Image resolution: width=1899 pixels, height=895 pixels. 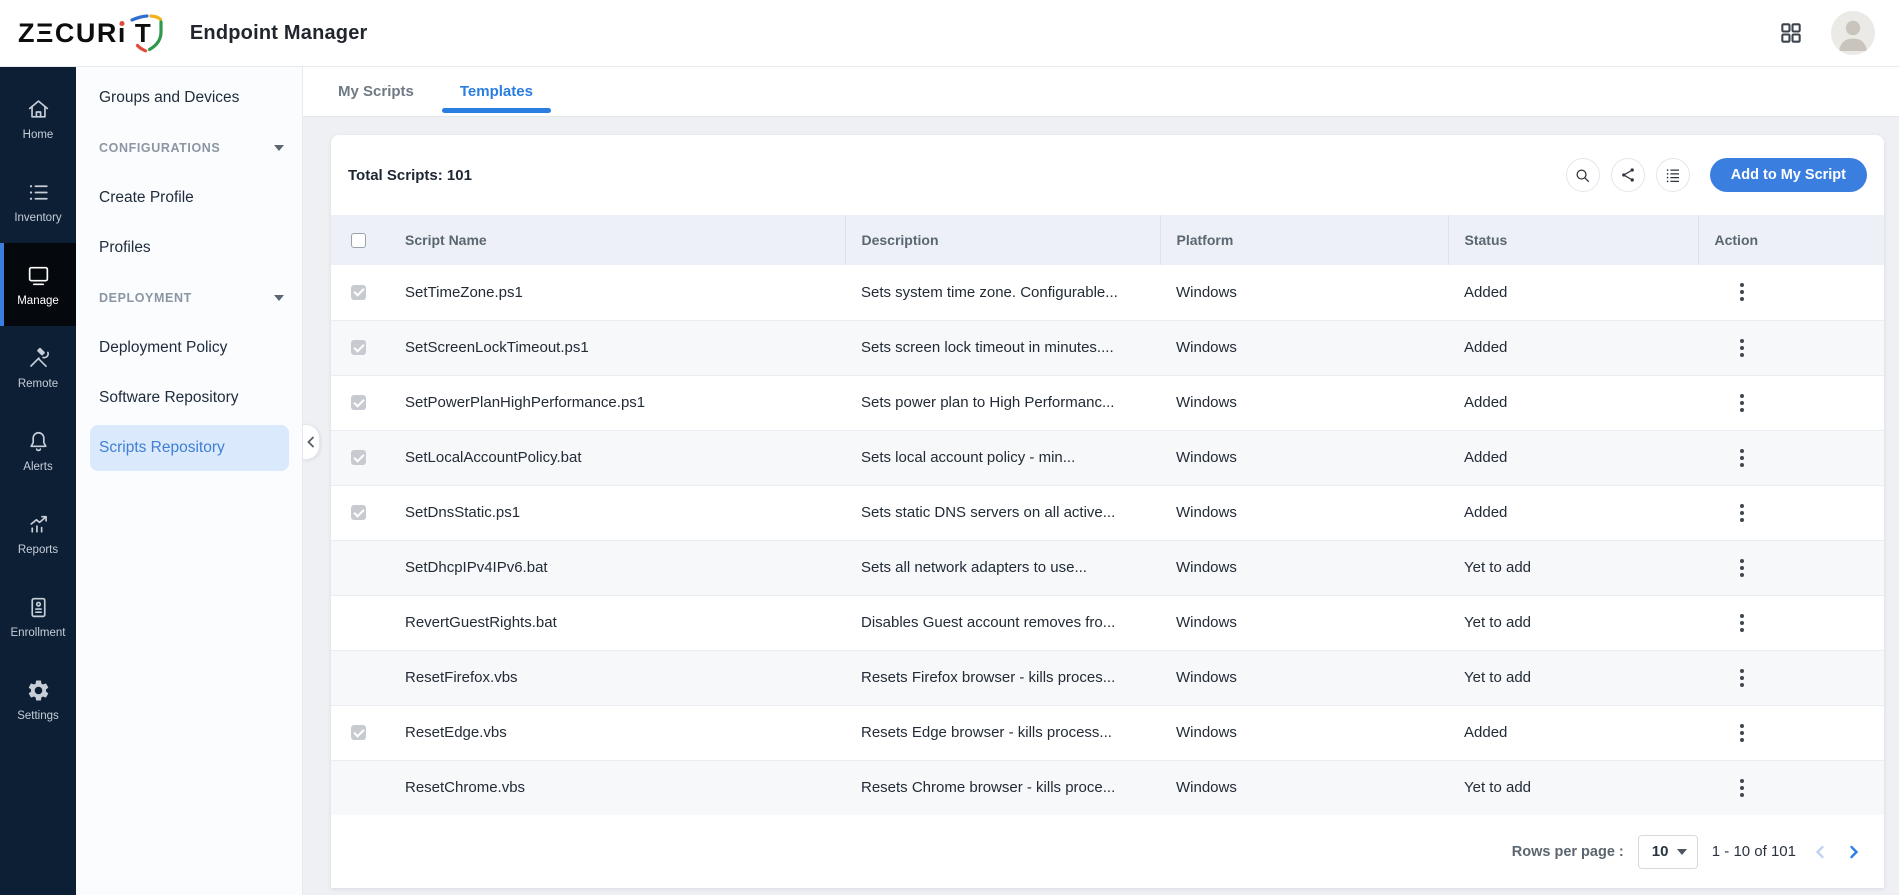 I want to click on apps-grid-icon, so click(x=1791, y=33).